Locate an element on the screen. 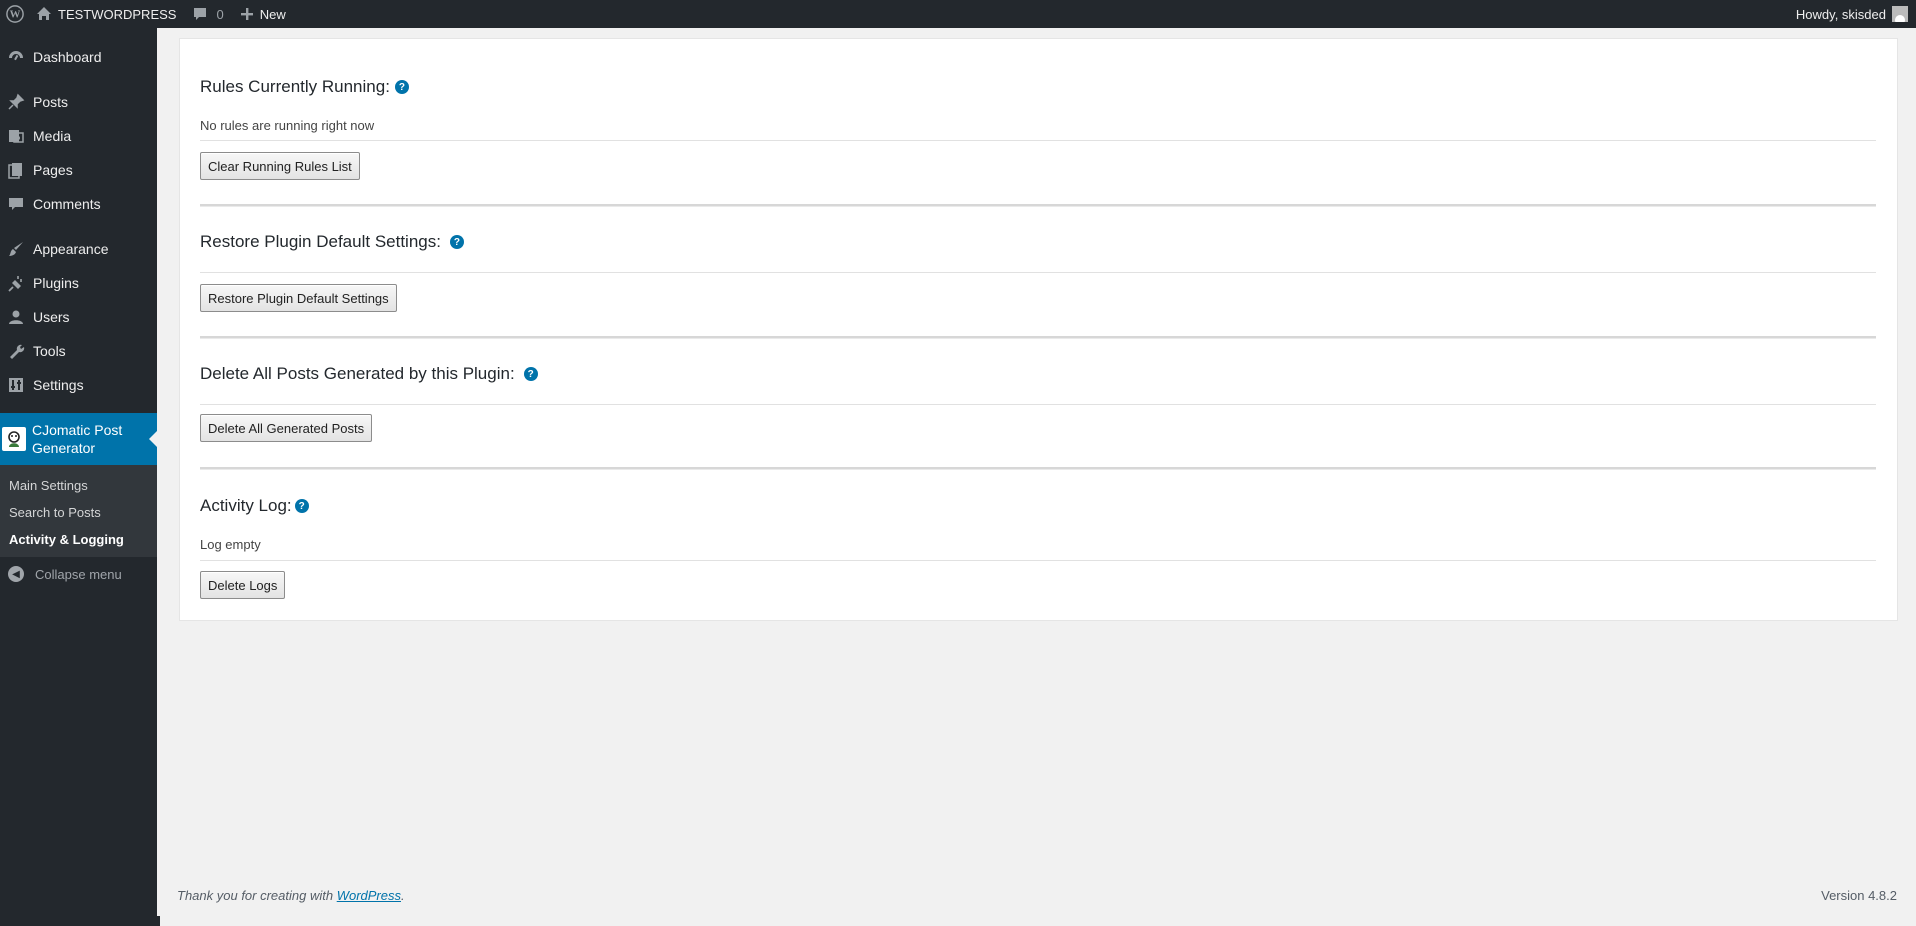  svg-text: W is located at coordinates (15, 15).